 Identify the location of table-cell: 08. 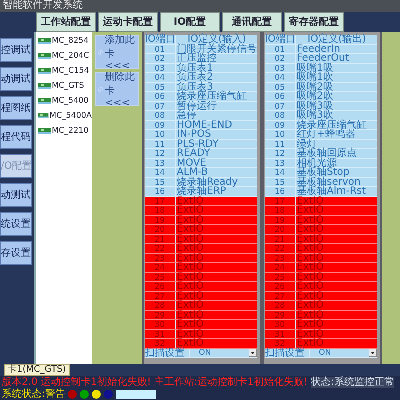
(280, 115).